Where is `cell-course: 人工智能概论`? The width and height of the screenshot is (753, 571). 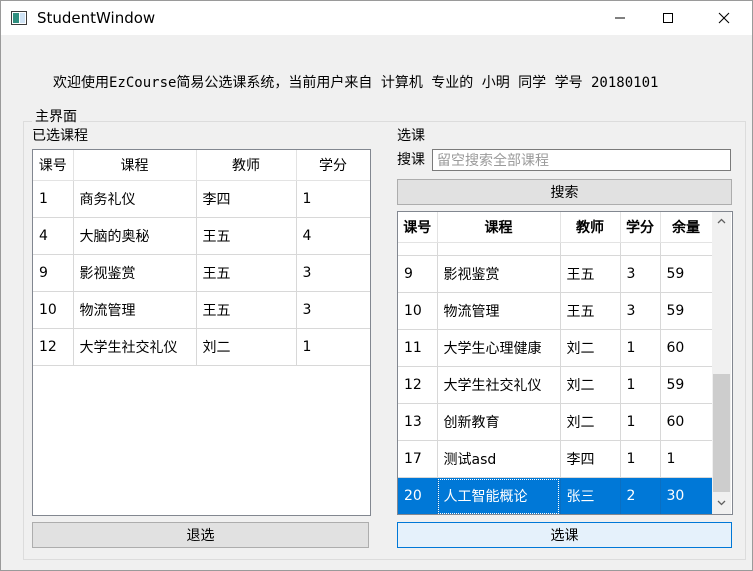
cell-course: 人工智能概论 is located at coordinates (499, 495).